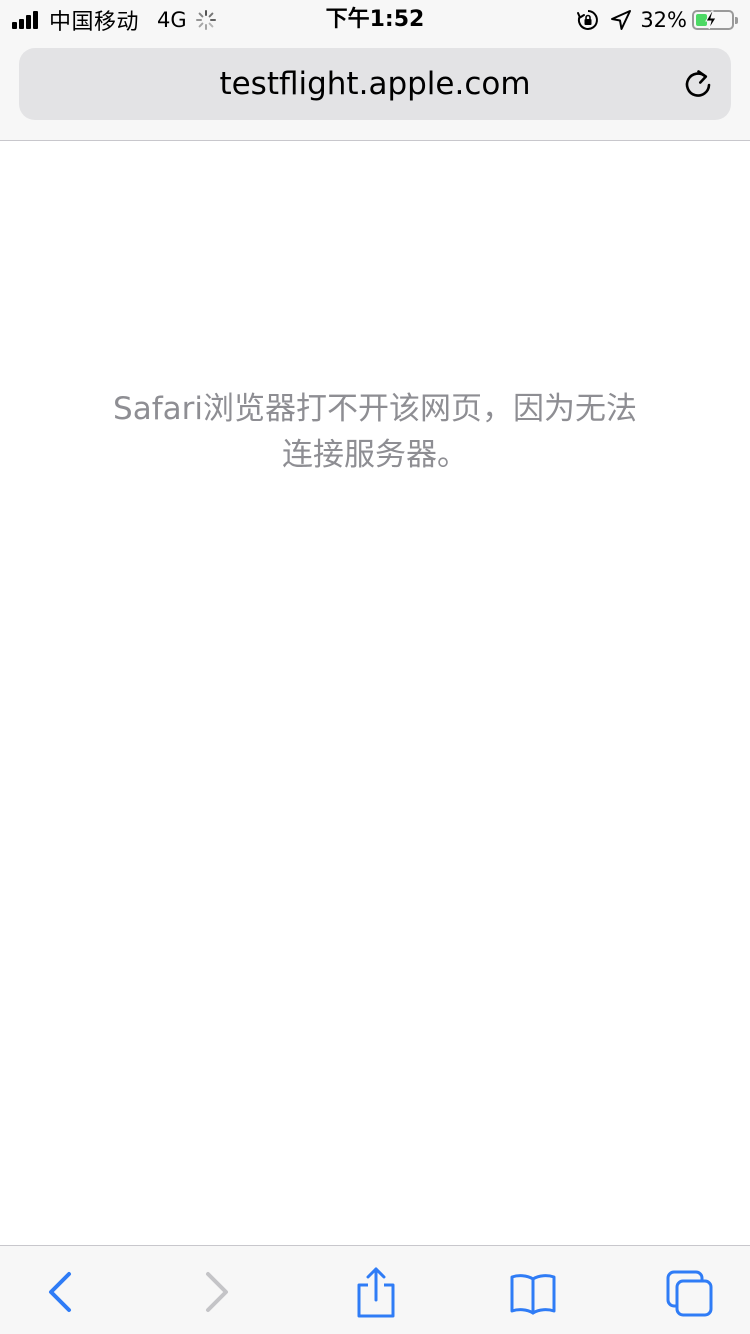 The image size is (750, 1334). What do you see at coordinates (713, 20) in the screenshot?
I see `battery-charging-icon` at bounding box center [713, 20].